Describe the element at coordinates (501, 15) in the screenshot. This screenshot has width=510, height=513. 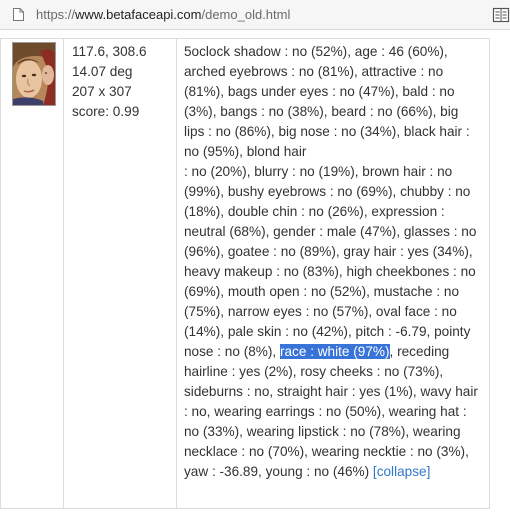
I see `reader-view-icon` at that location.